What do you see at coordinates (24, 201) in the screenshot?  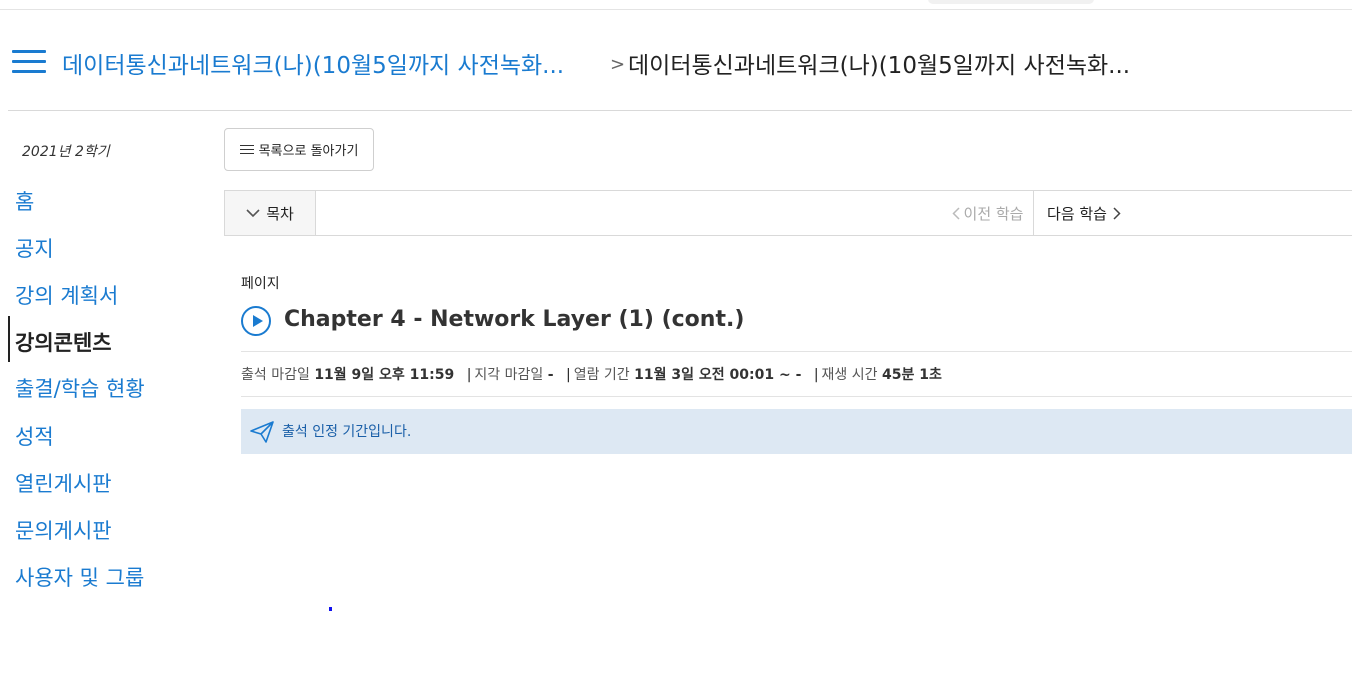 I see `sidebar-item-home: 홈` at bounding box center [24, 201].